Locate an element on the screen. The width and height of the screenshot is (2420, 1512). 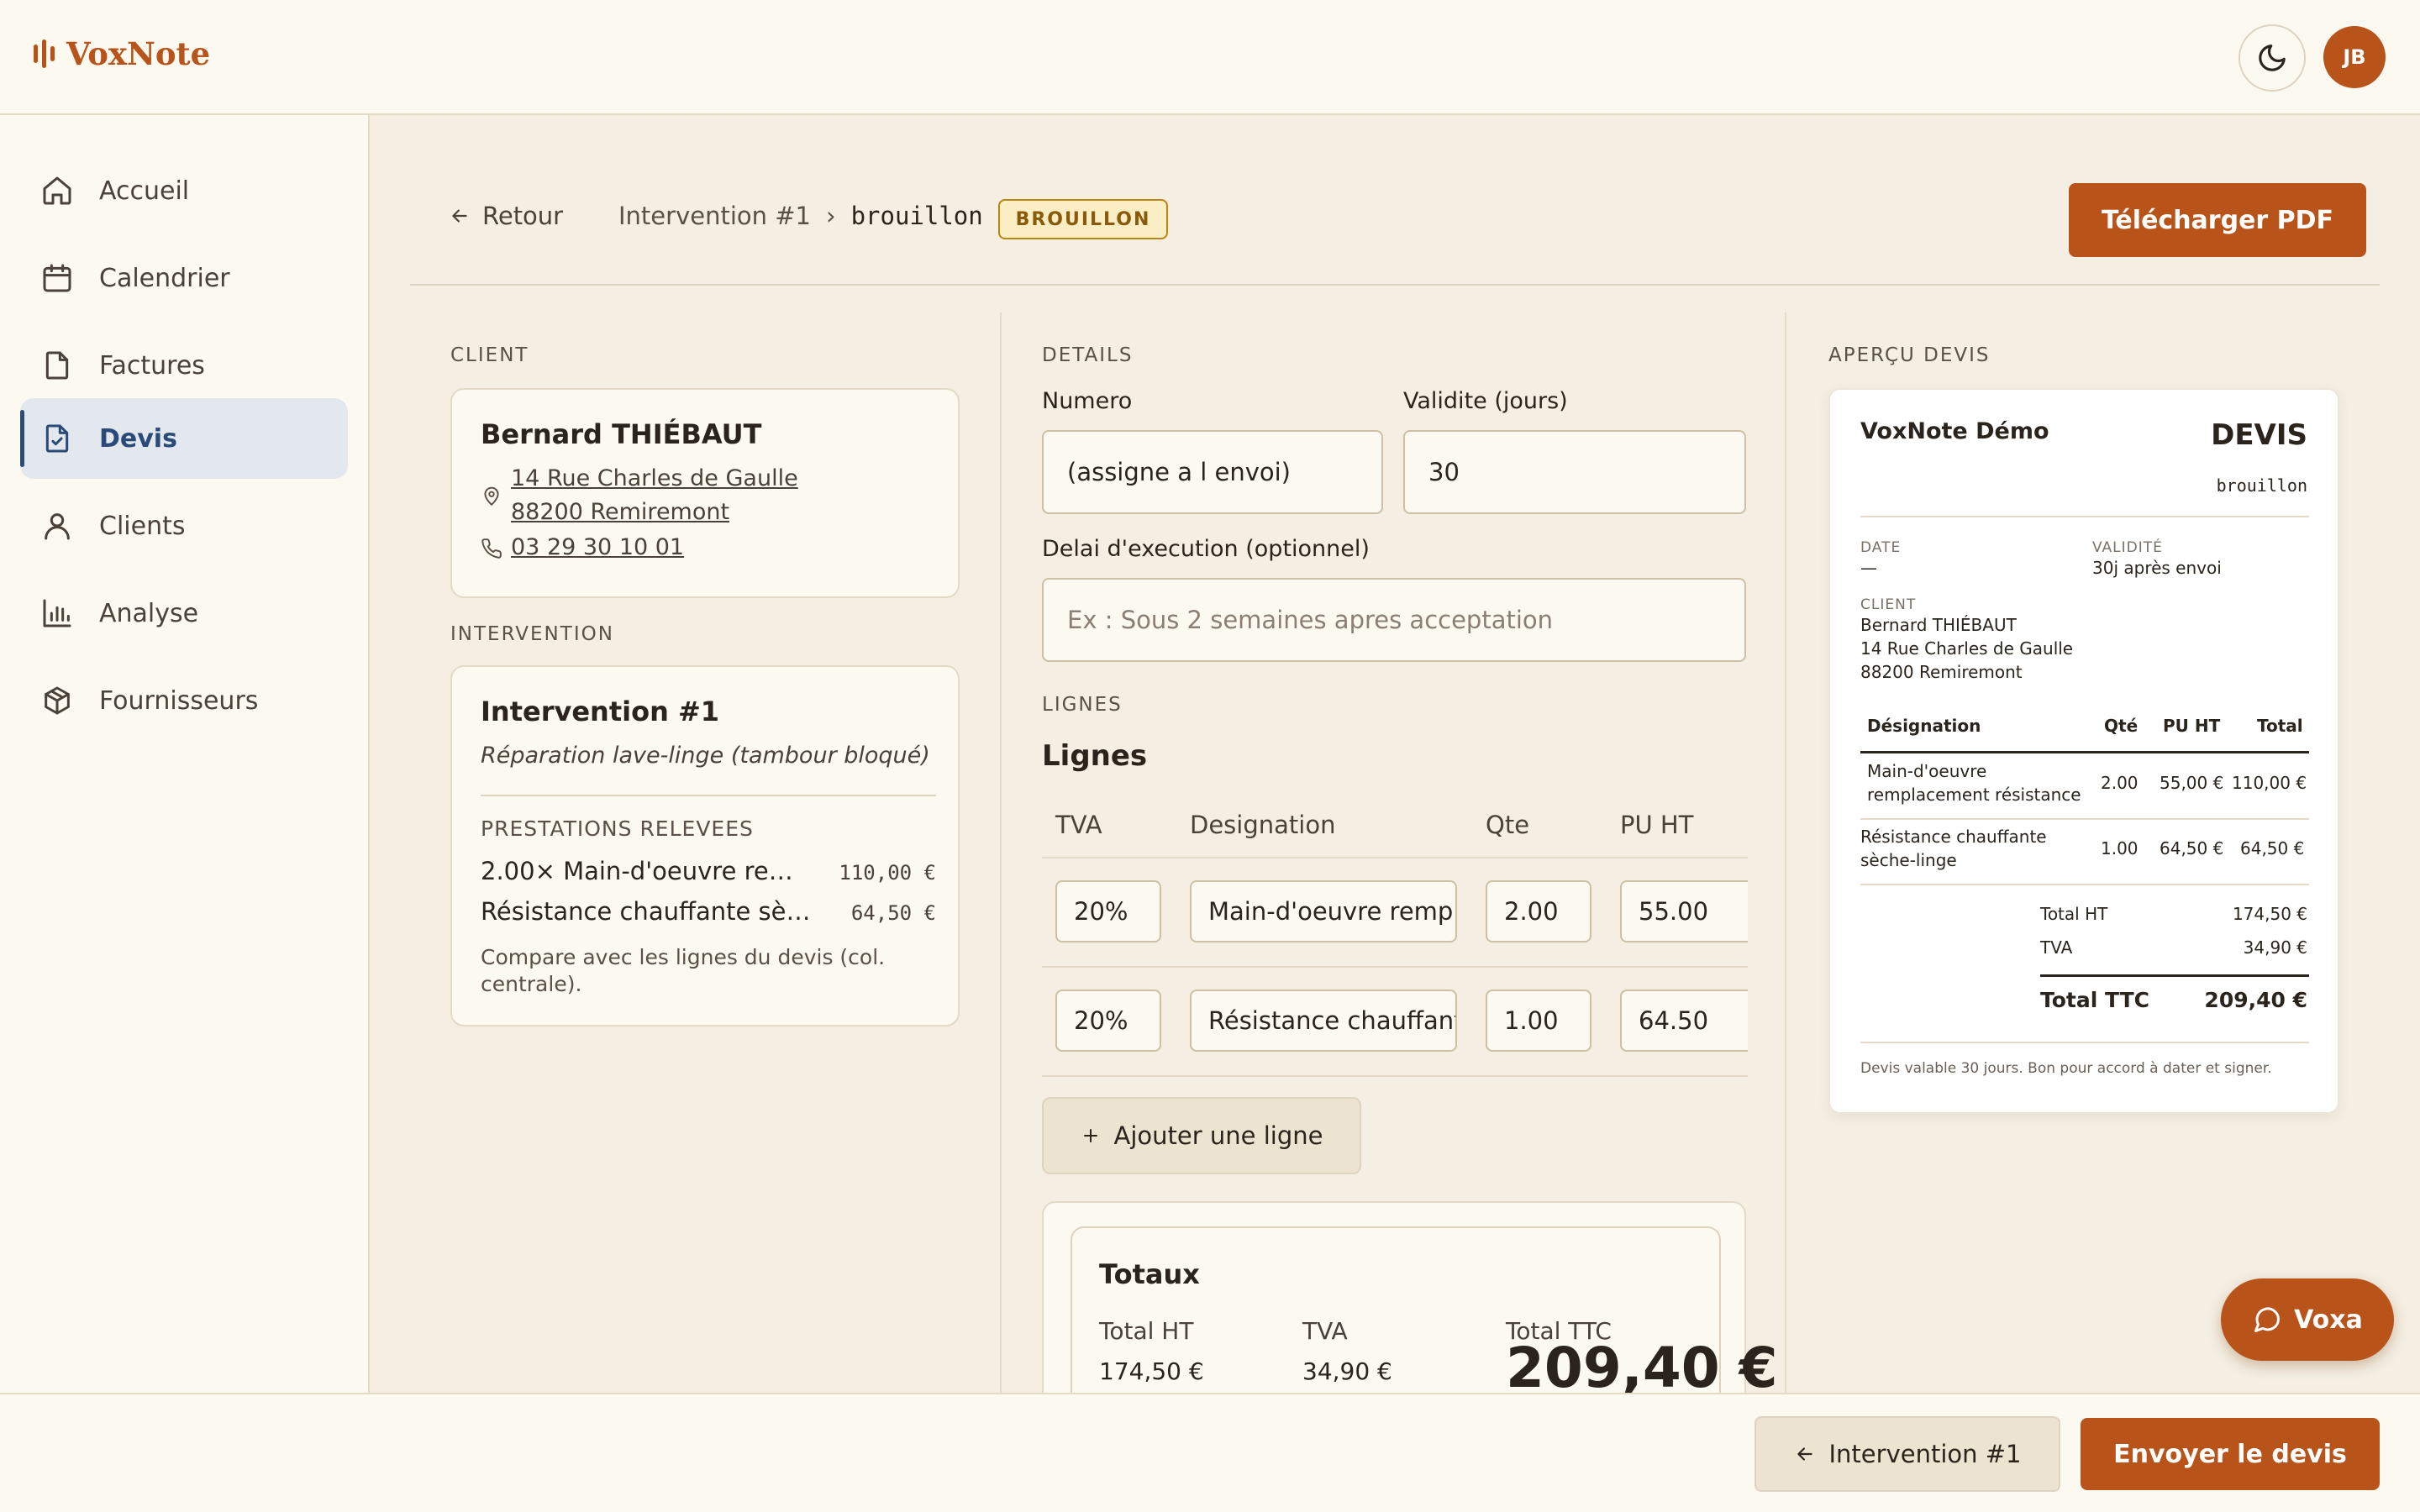
line-designation-input: Résistance chauffante sèche-linge is located at coordinates (1323, 1021).